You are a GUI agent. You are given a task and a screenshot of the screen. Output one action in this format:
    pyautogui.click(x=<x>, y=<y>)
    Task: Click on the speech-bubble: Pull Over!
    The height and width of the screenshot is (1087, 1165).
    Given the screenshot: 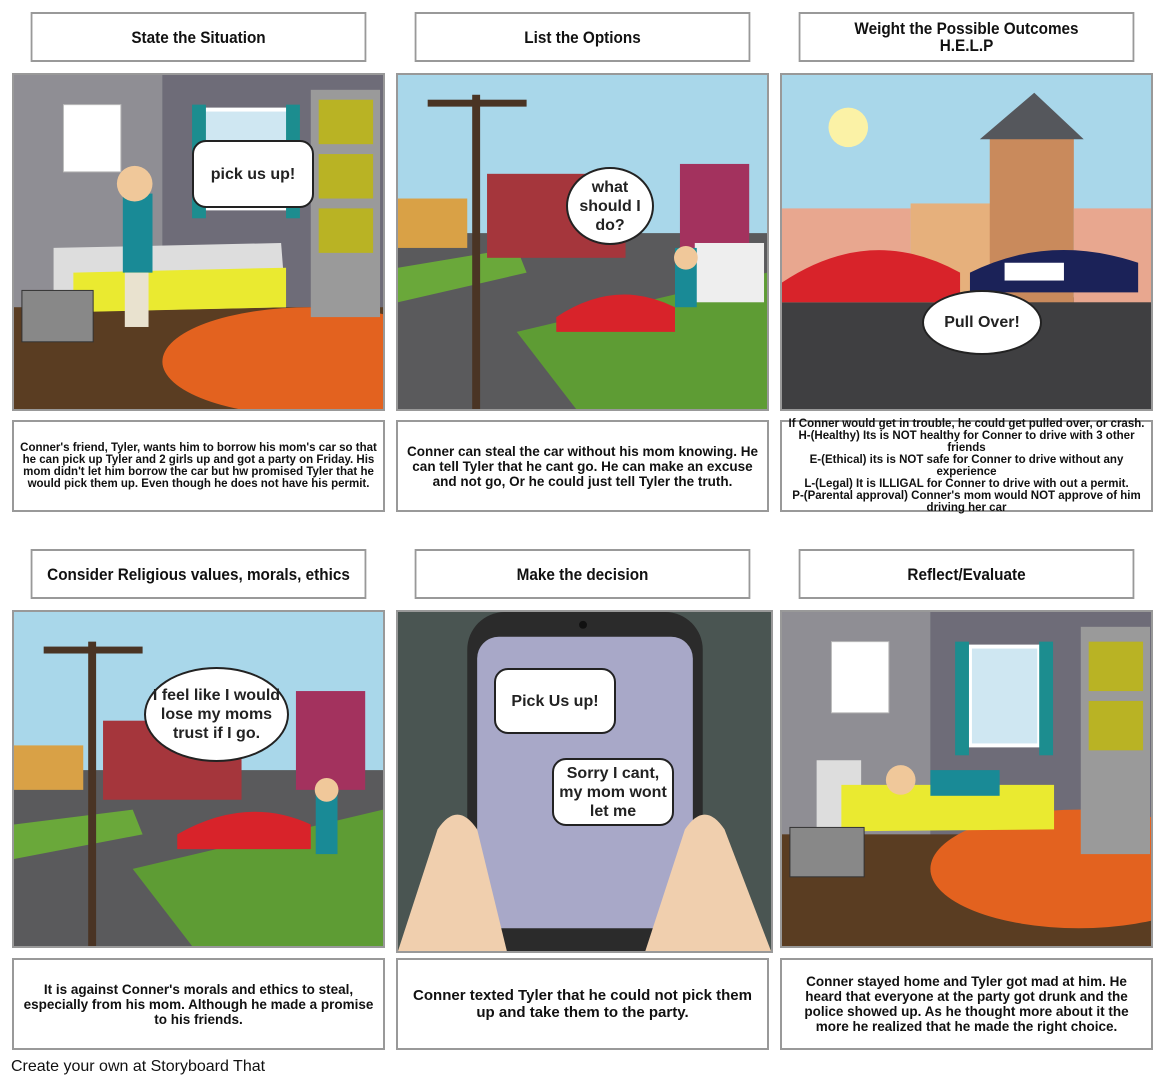 What is the action you would take?
    pyautogui.click(x=982, y=322)
    